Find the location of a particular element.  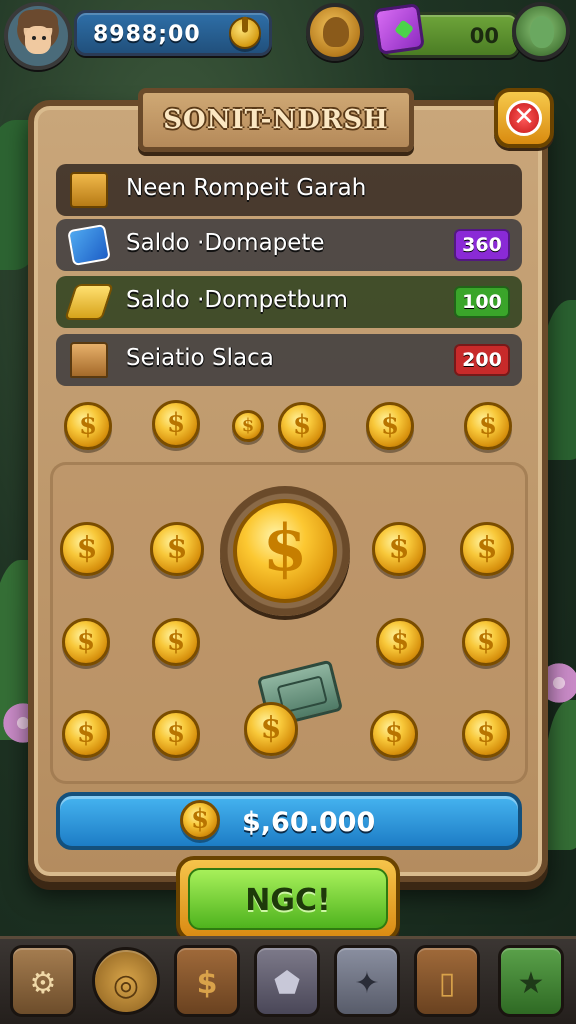

list-item: Saldo ·Dompetbum 100 is located at coordinates (289, 302).